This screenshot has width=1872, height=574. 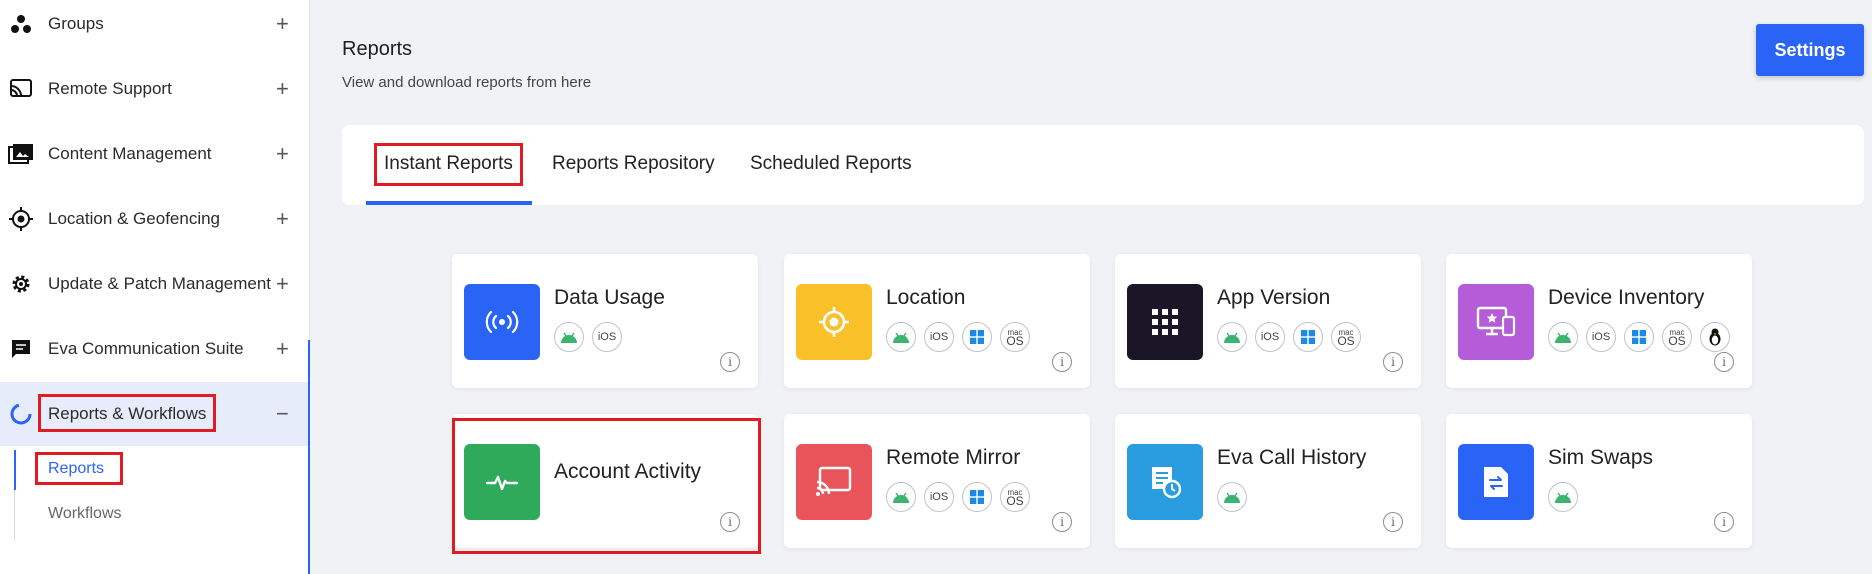 I want to click on sidebar-subitem-workflows: Workflows, so click(x=85, y=514).